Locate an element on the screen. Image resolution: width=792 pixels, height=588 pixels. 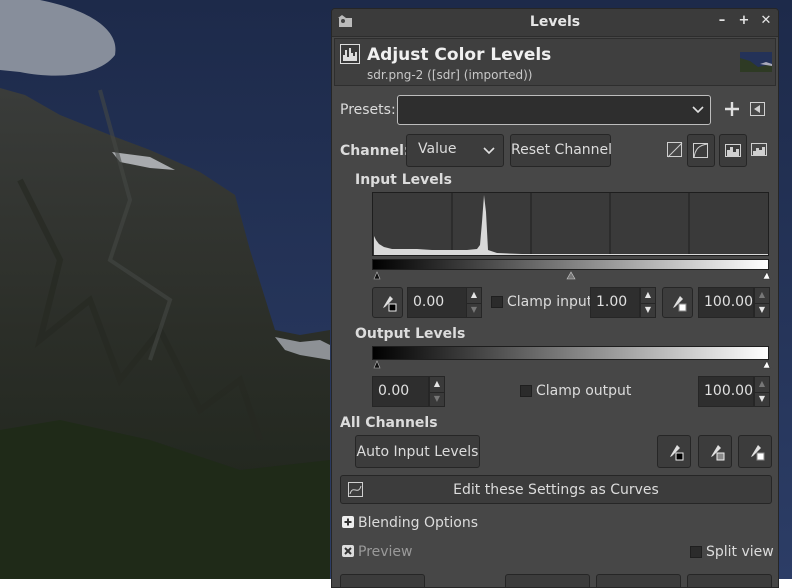
reset-channel-button: Reset Channel is located at coordinates (561, 150).